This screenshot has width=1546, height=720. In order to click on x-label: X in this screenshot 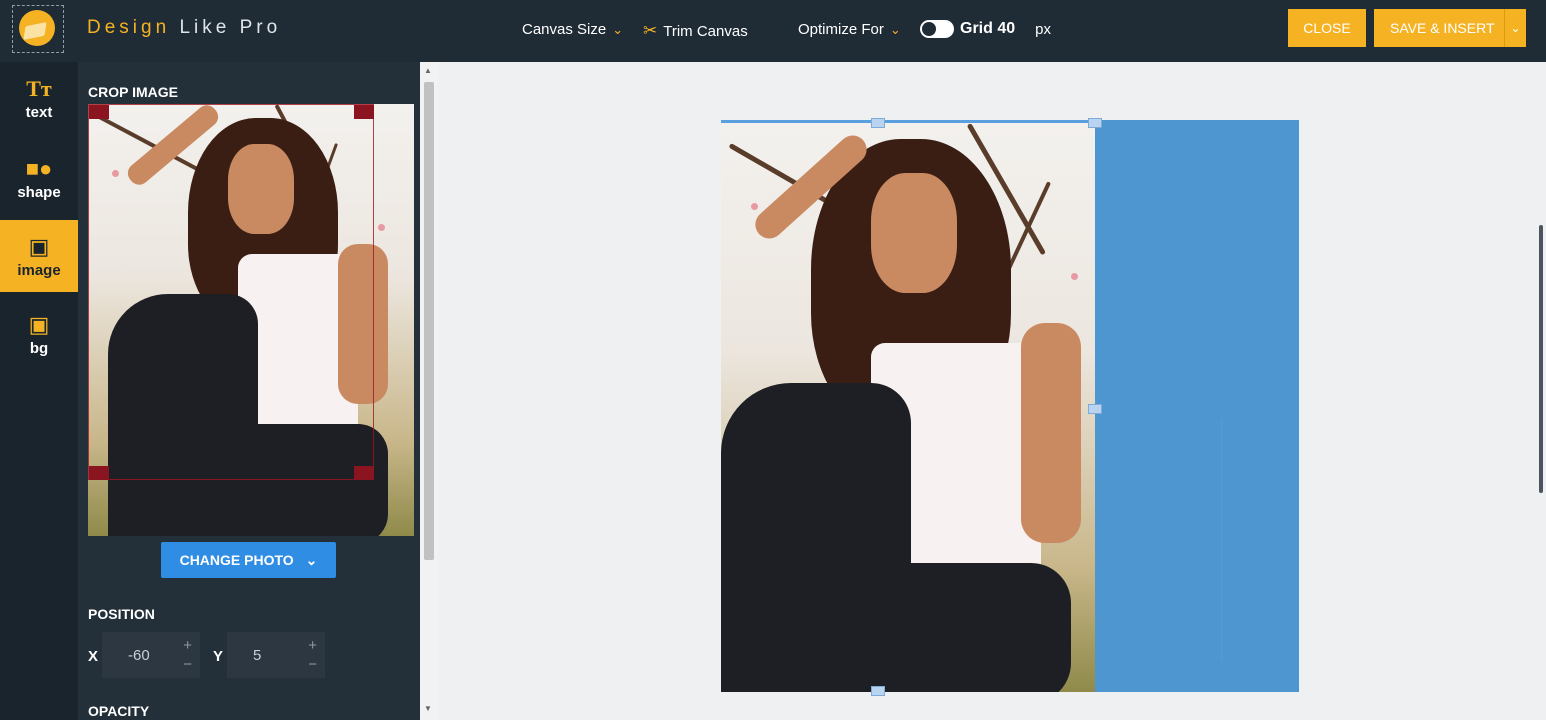, I will do `click(93, 656)`.